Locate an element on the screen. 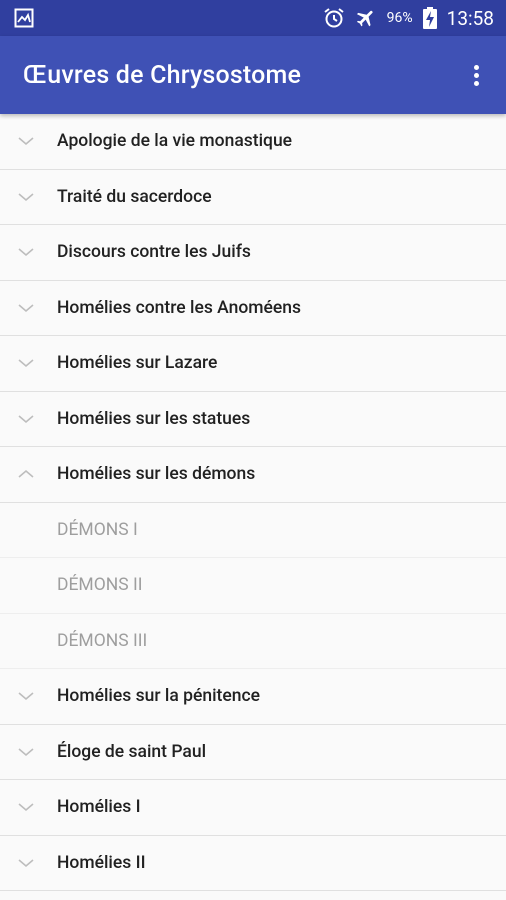  status-right: 96% 13:58 is located at coordinates (408, 18).